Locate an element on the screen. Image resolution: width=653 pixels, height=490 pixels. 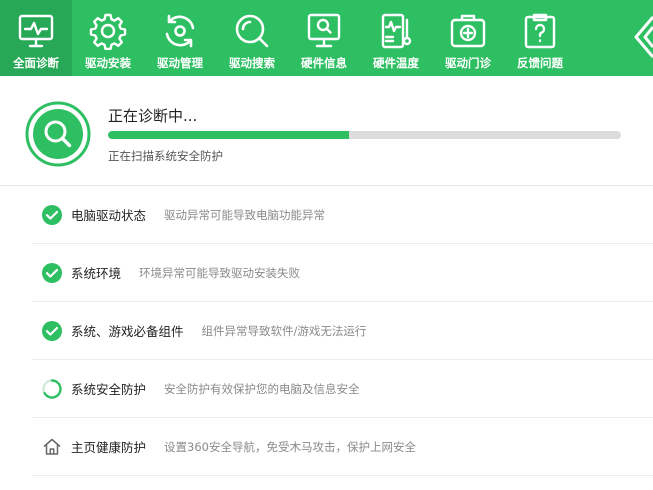
tab-label: 反馈问题 is located at coordinates (540, 63).